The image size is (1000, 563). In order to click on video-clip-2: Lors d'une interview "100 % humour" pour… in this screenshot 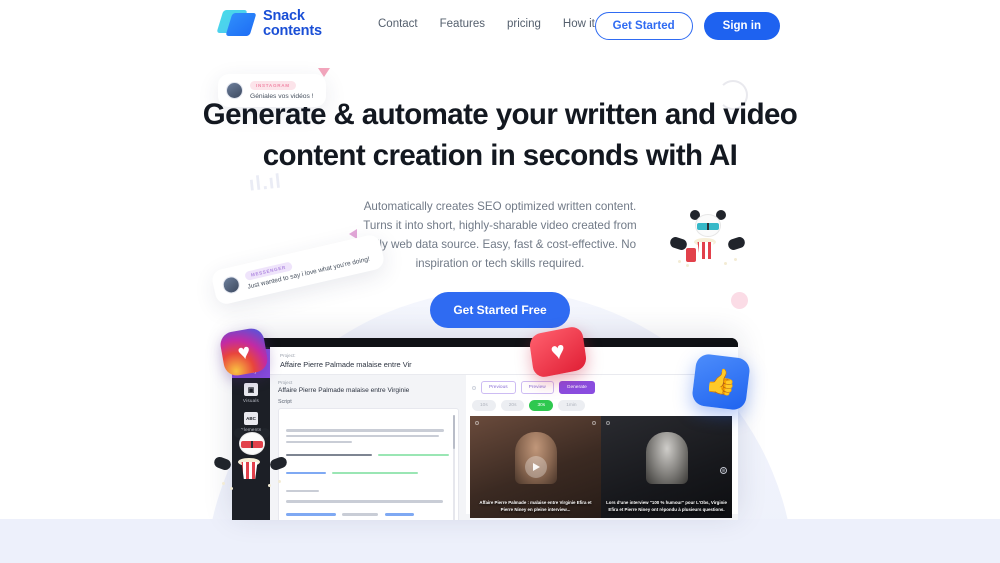, I will do `click(666, 467)`.